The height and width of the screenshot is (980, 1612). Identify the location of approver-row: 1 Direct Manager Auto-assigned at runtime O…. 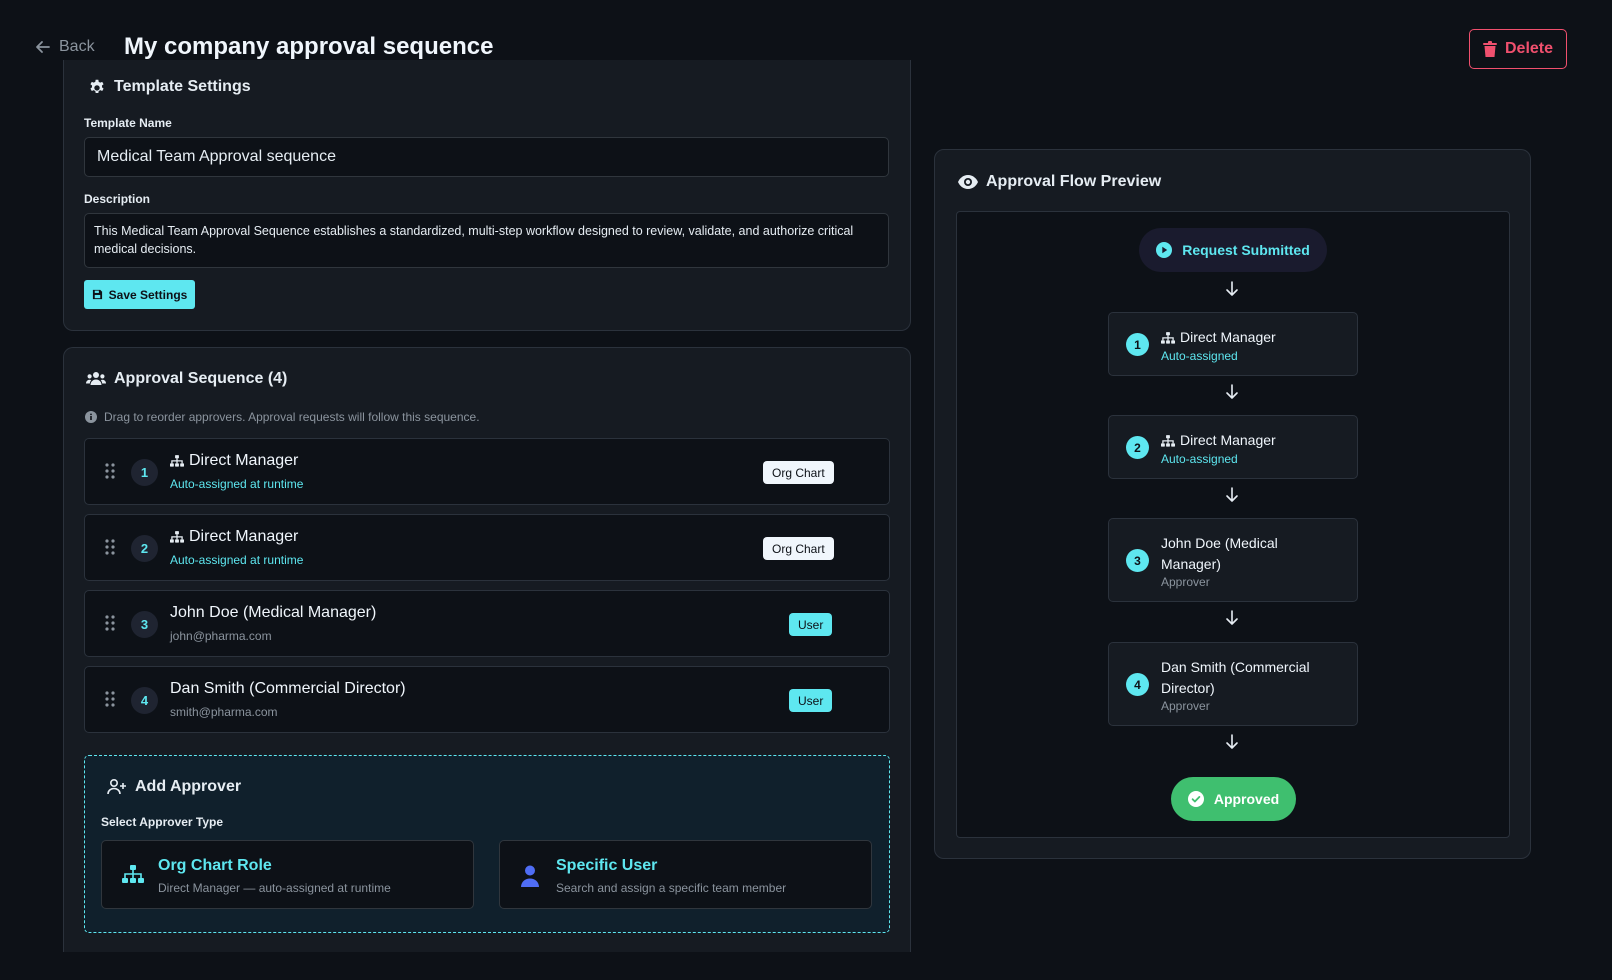
(487, 471).